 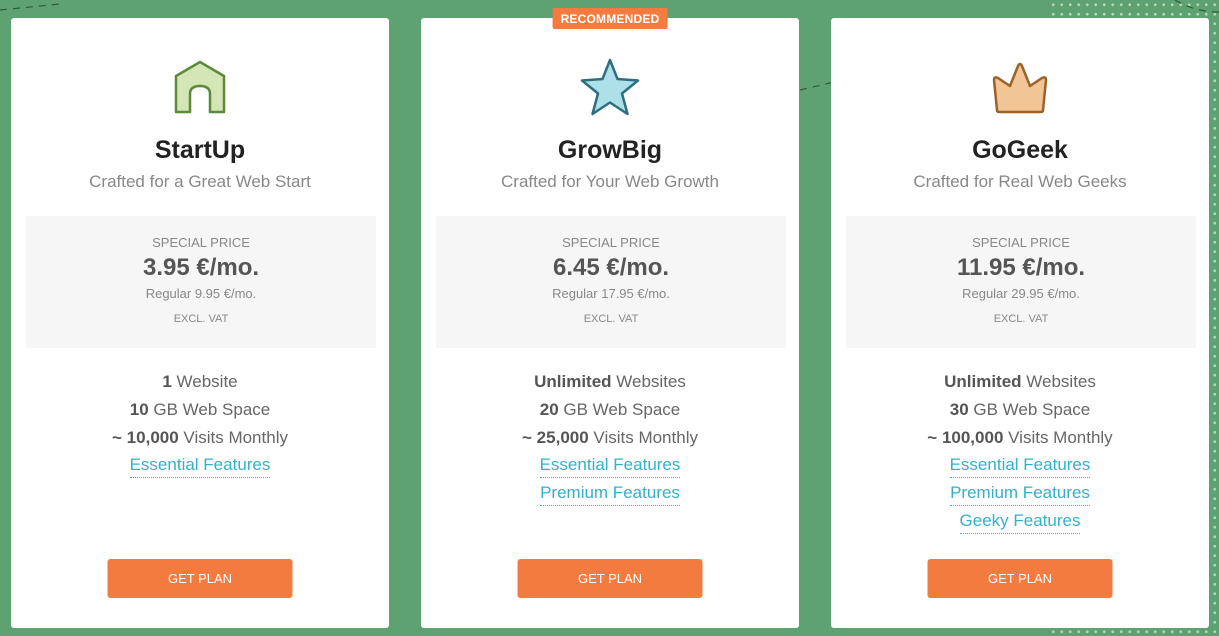 What do you see at coordinates (610, 18) in the screenshot?
I see `recommended-badge: RECOMMENDED` at bounding box center [610, 18].